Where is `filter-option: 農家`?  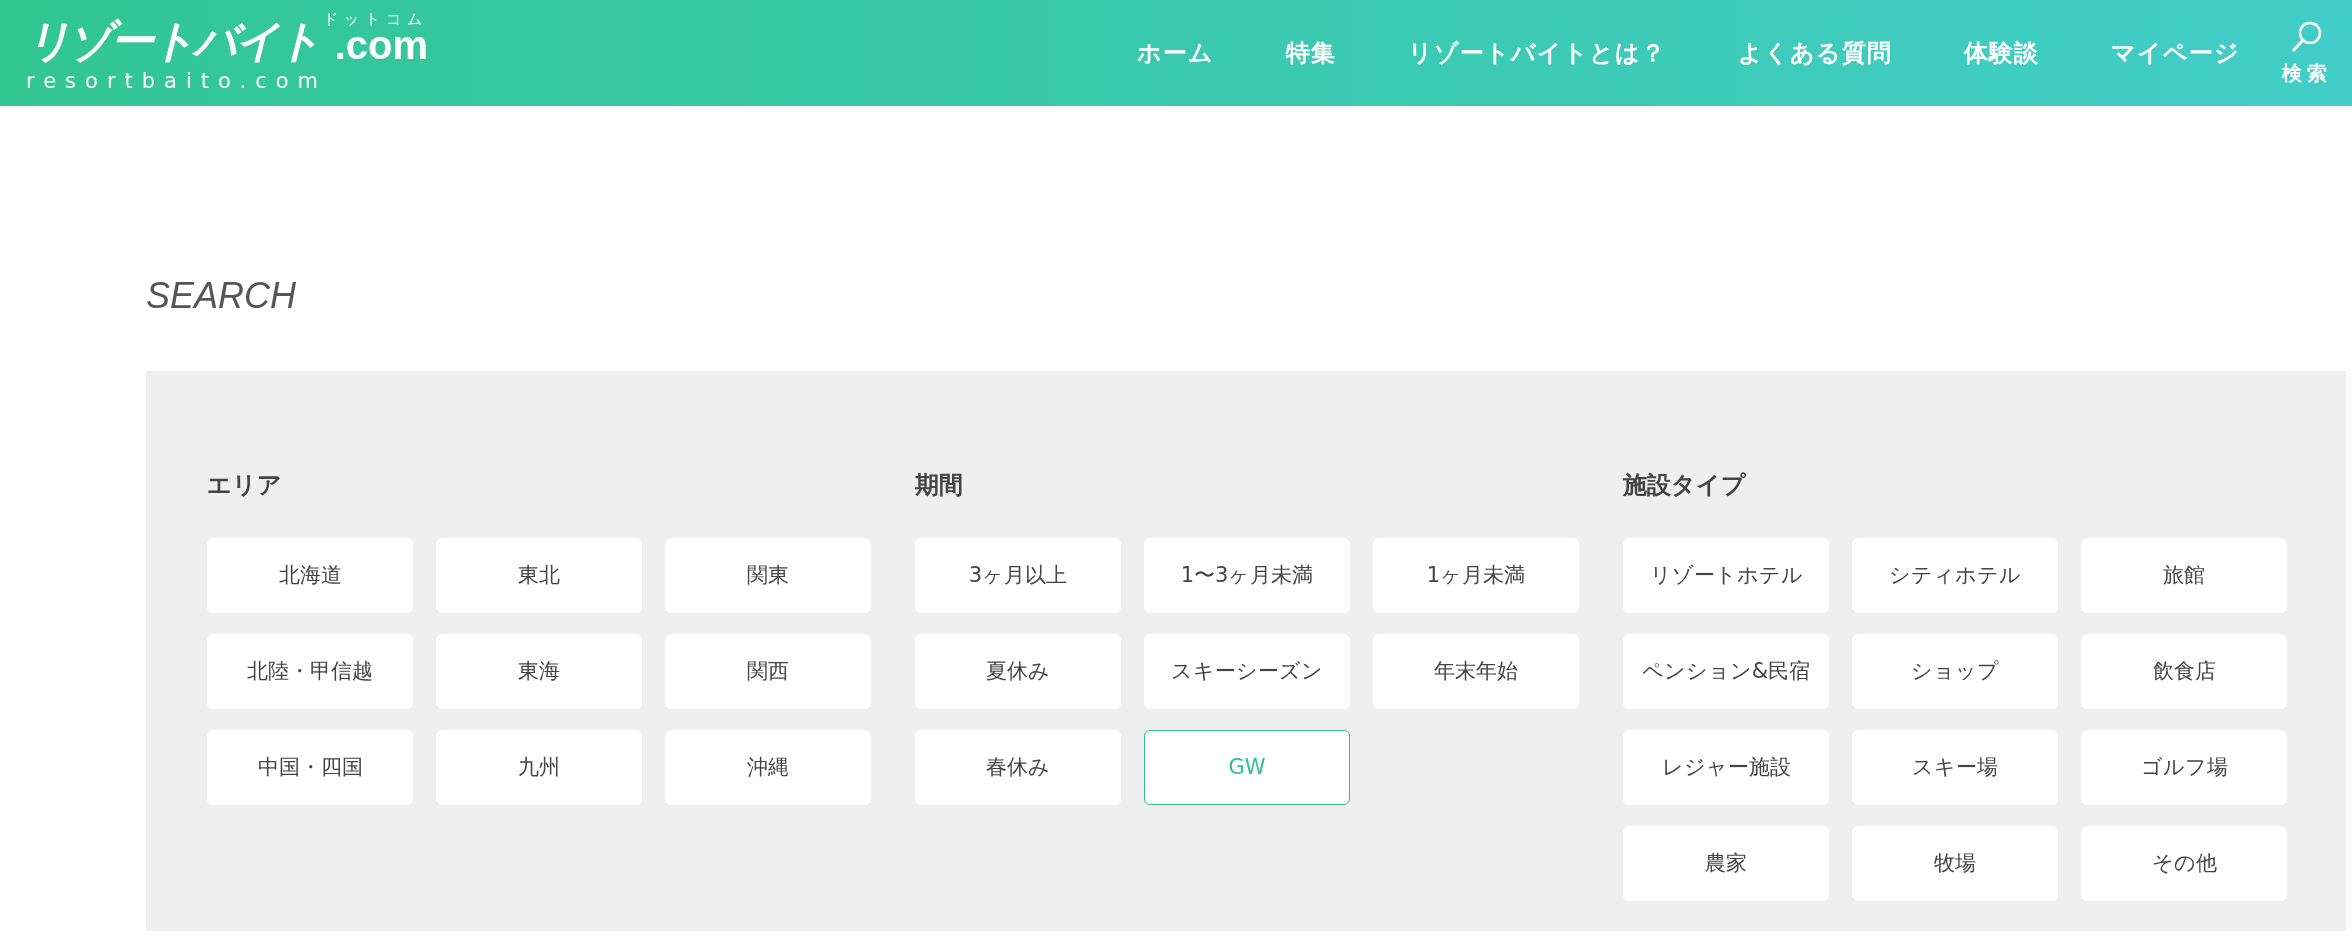
filter-option: 農家 is located at coordinates (1726, 863).